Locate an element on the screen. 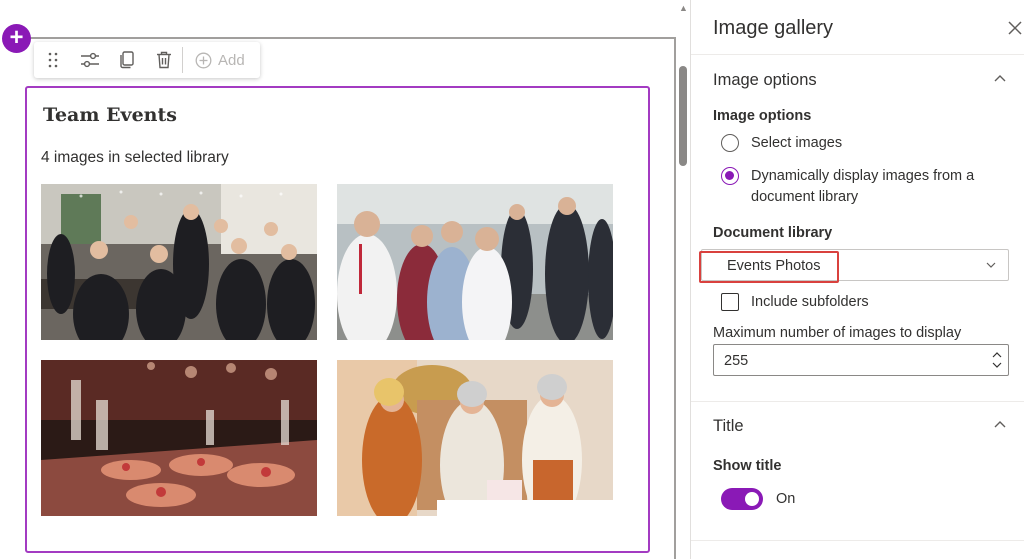  max-images-value: 255 is located at coordinates (736, 361).